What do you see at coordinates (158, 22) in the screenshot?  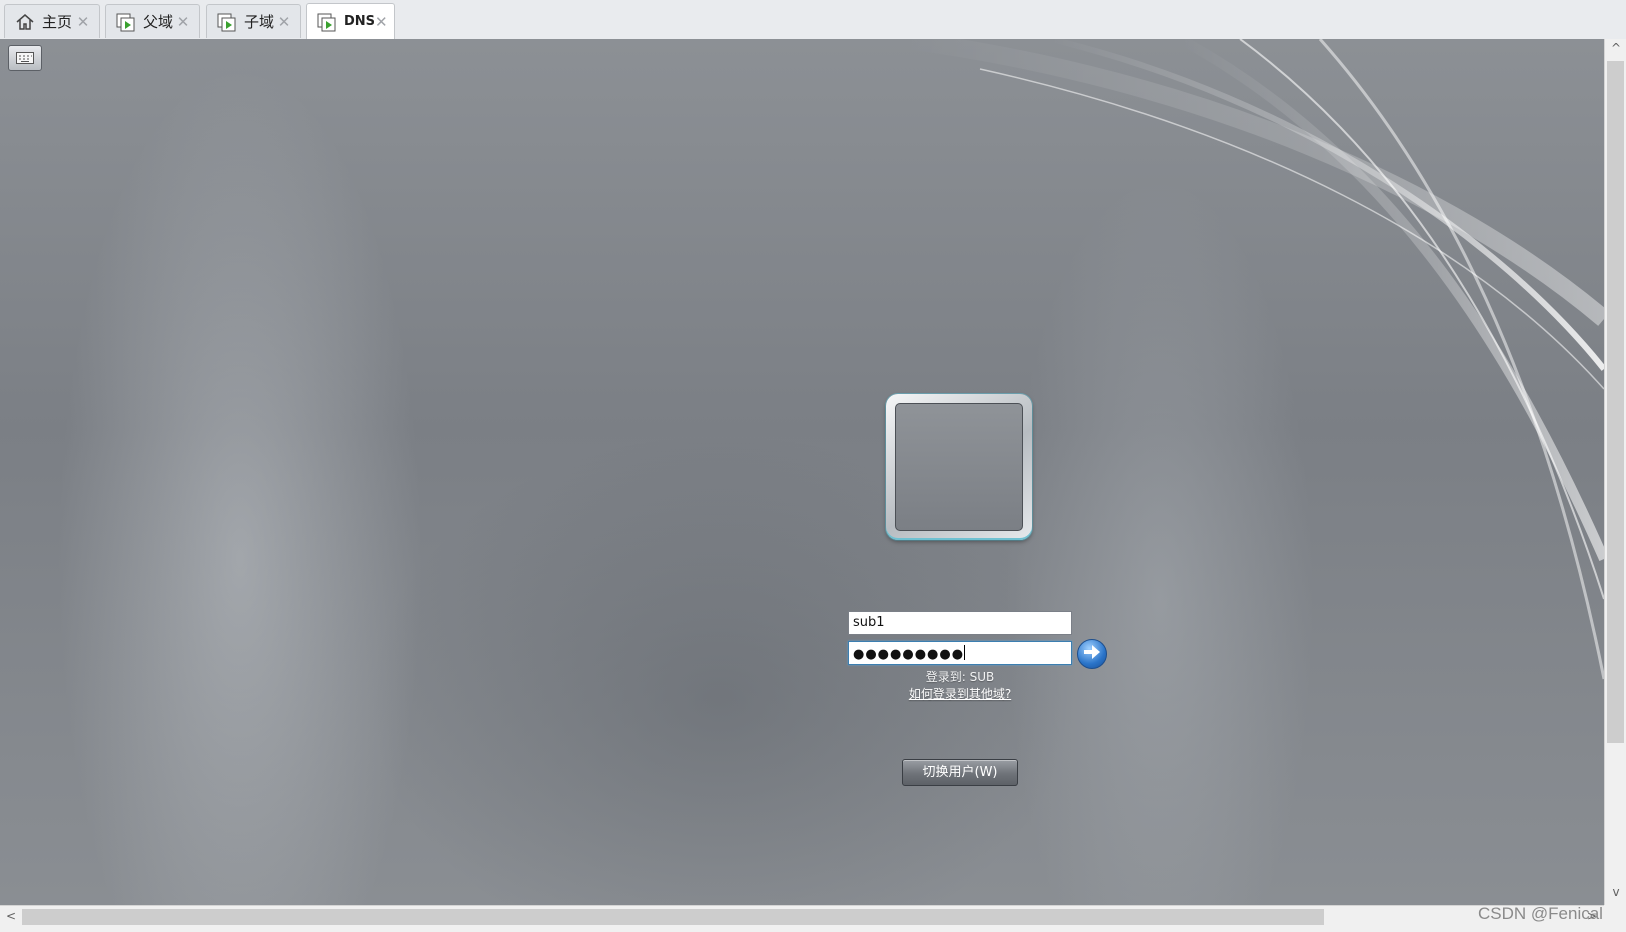 I see `tab-label: 父域` at bounding box center [158, 22].